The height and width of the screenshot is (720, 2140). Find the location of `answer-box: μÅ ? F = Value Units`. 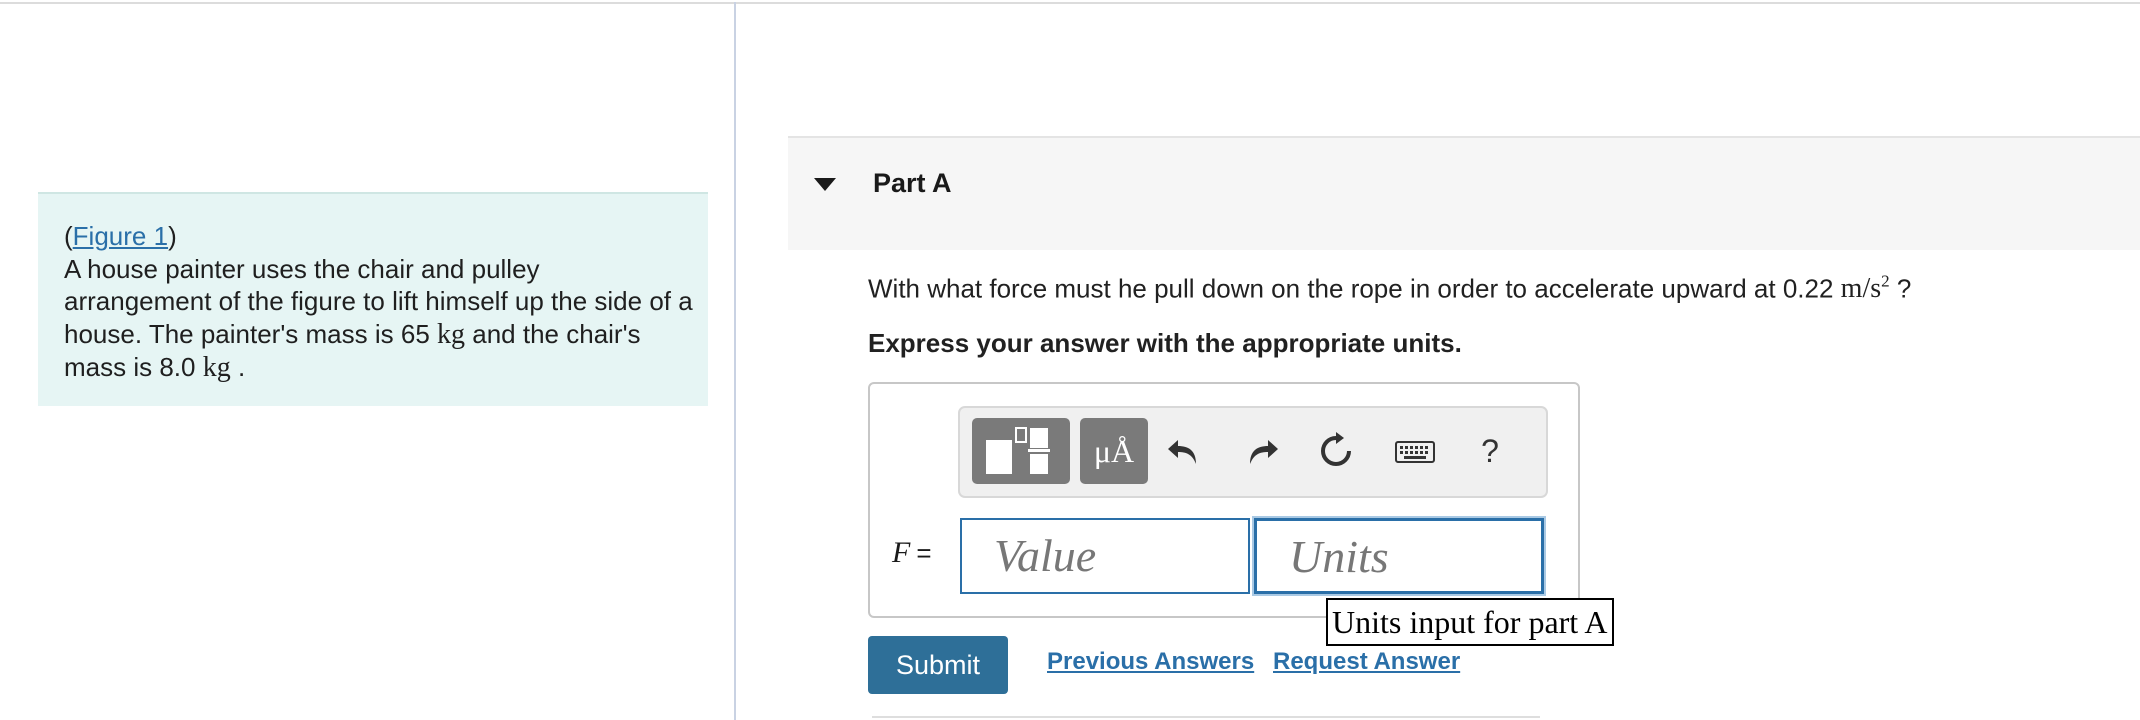

answer-box: μÅ ? F = Value Units is located at coordinates (1224, 500).